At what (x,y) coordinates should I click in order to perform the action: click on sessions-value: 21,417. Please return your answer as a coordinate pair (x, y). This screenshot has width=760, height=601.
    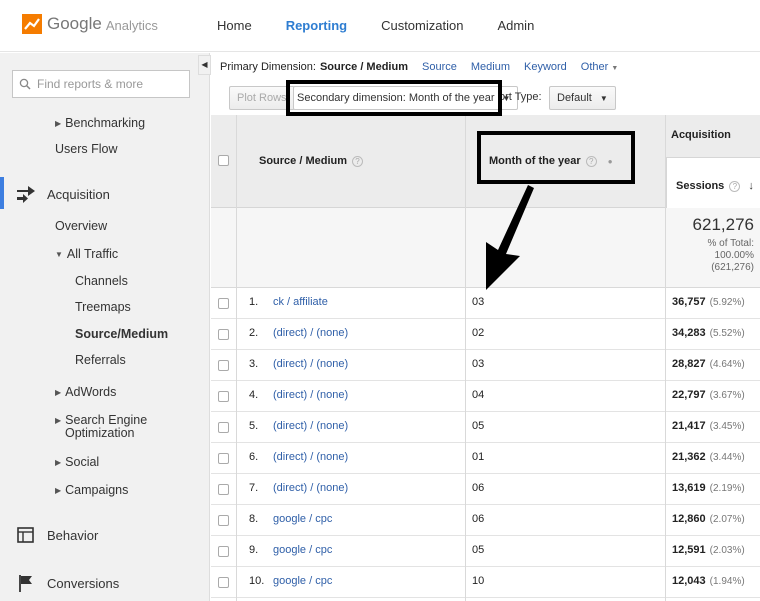
    Looking at the image, I should click on (689, 426).